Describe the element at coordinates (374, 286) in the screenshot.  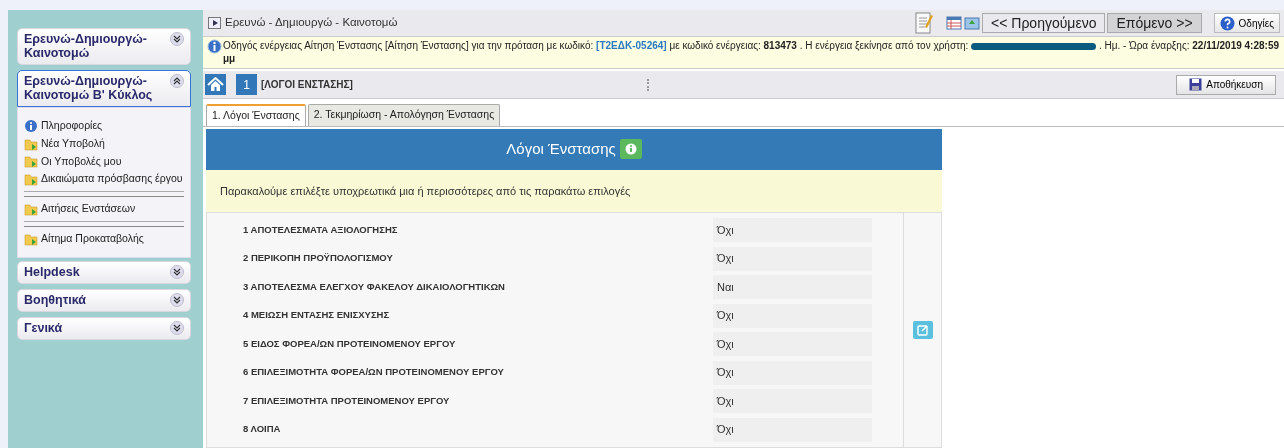
I see `reason-label: 3 ΑΠΟΤΕΛΕΣΜΑ ΕΛΕΓΧΟΥ ΦΑΚΕΛΟΥ ΔΙΚΑΙΟΛΟΓΗΤΙΚΩΝ` at that location.